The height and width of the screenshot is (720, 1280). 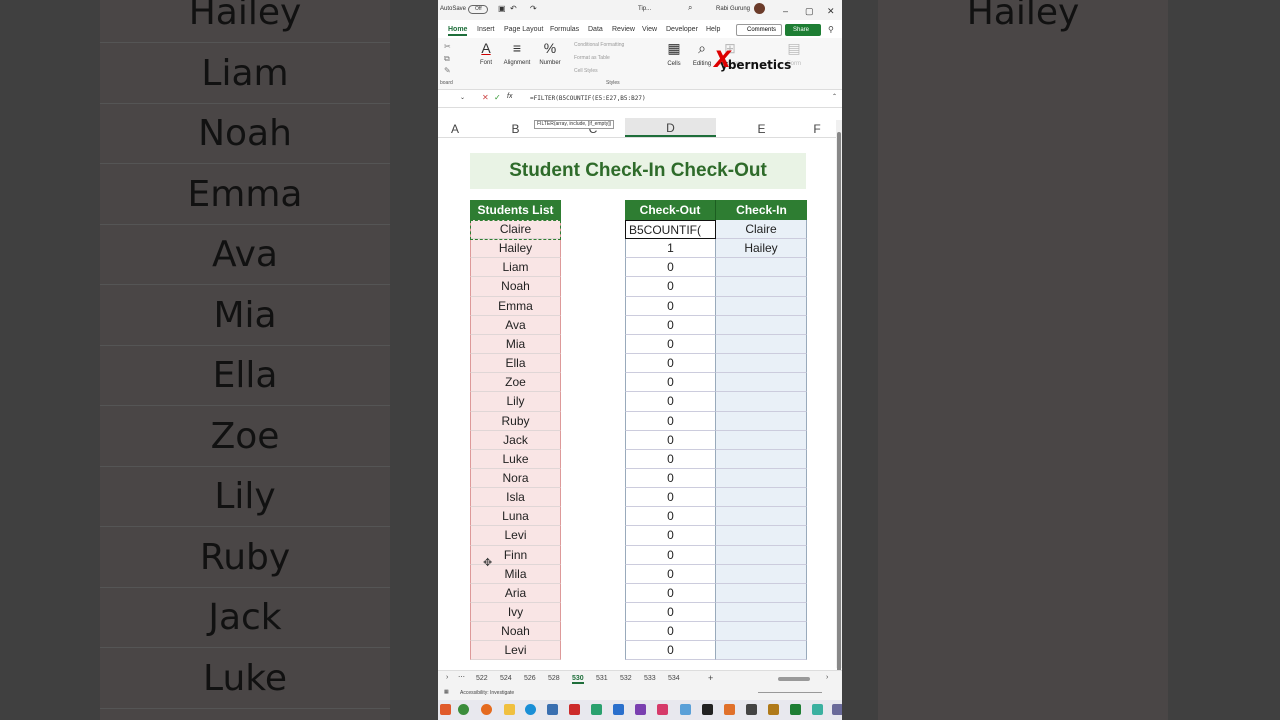 I want to click on sheet-tab: 524, so click(x=506, y=678).